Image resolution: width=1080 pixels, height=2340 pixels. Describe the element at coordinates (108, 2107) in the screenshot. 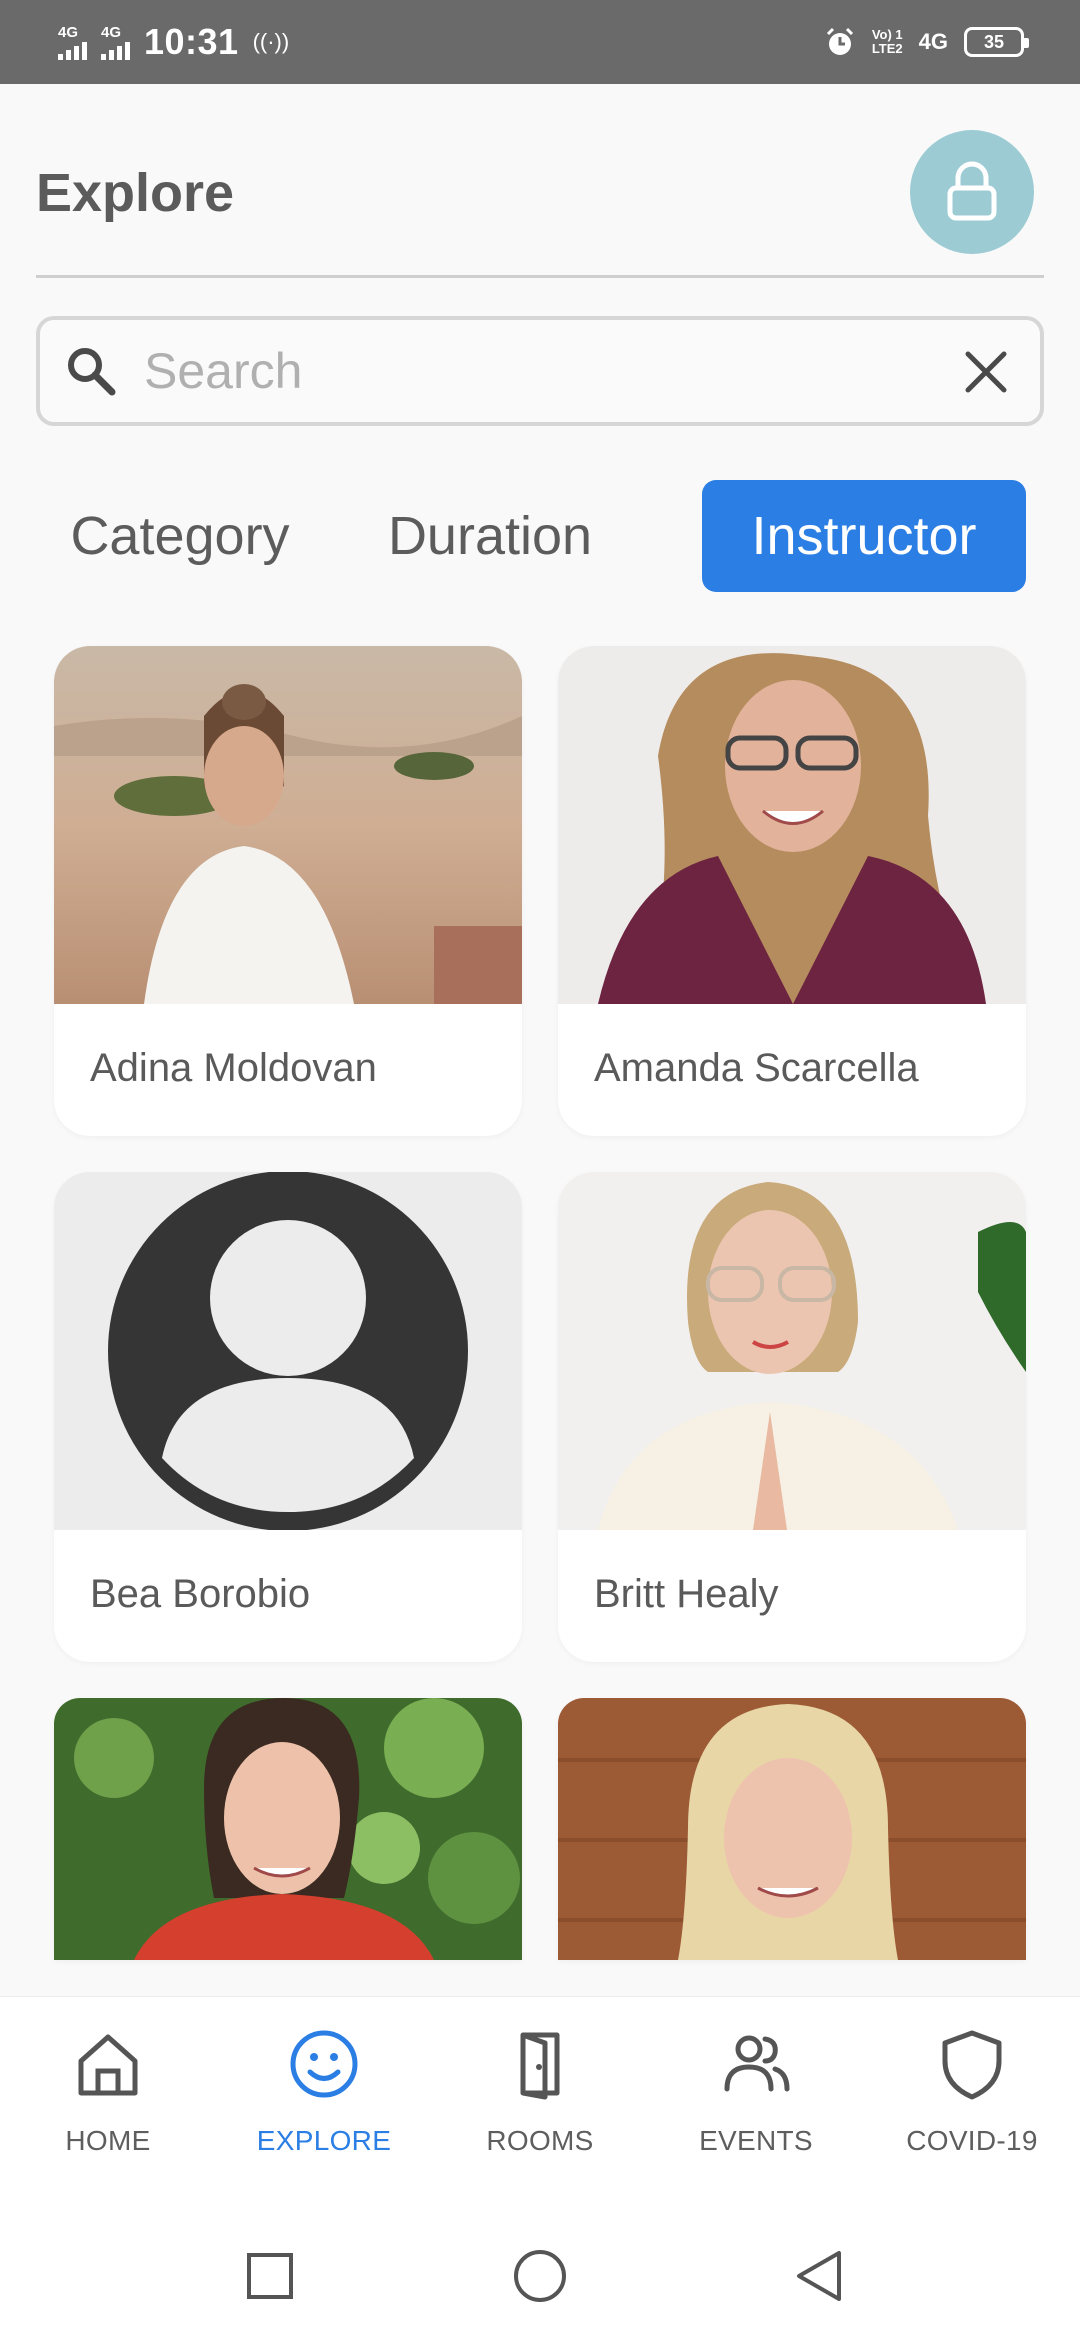

I see `nav-home: HOME` at that location.